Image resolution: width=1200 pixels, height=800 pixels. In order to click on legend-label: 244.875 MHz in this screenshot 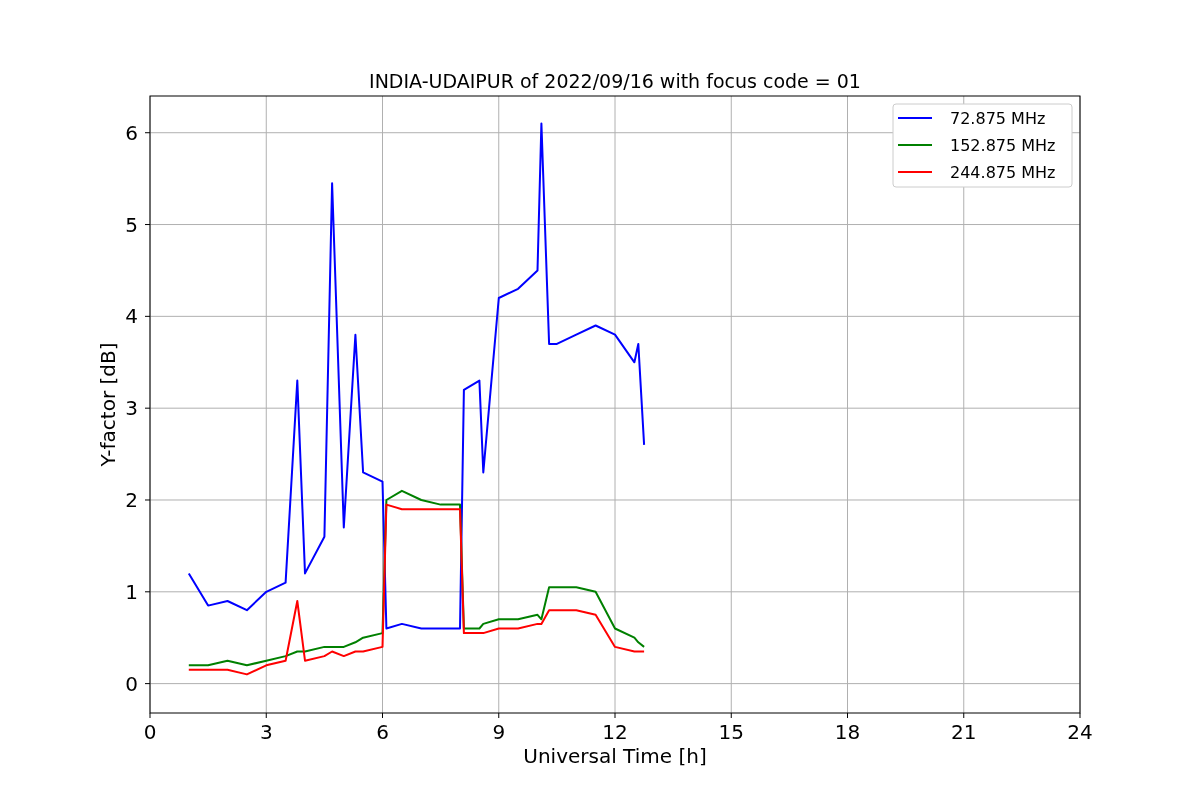, I will do `click(1003, 172)`.